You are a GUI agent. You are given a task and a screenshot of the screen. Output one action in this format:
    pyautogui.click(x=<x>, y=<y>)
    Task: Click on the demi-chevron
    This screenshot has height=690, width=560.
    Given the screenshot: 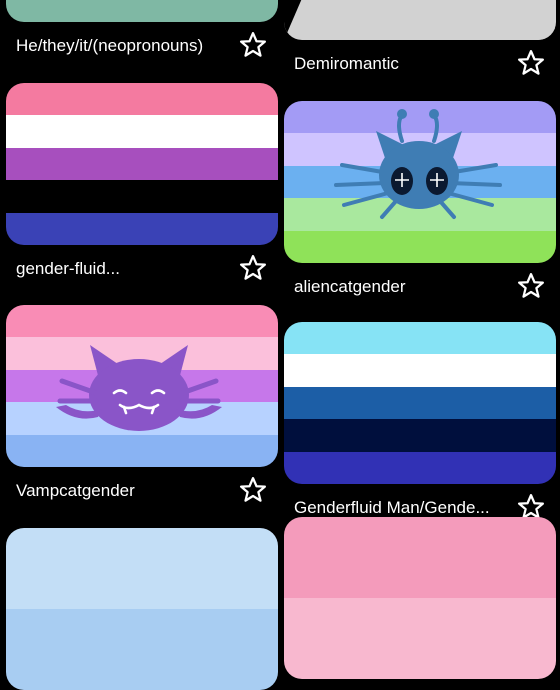 What is the action you would take?
    pyautogui.click(x=420, y=20)
    